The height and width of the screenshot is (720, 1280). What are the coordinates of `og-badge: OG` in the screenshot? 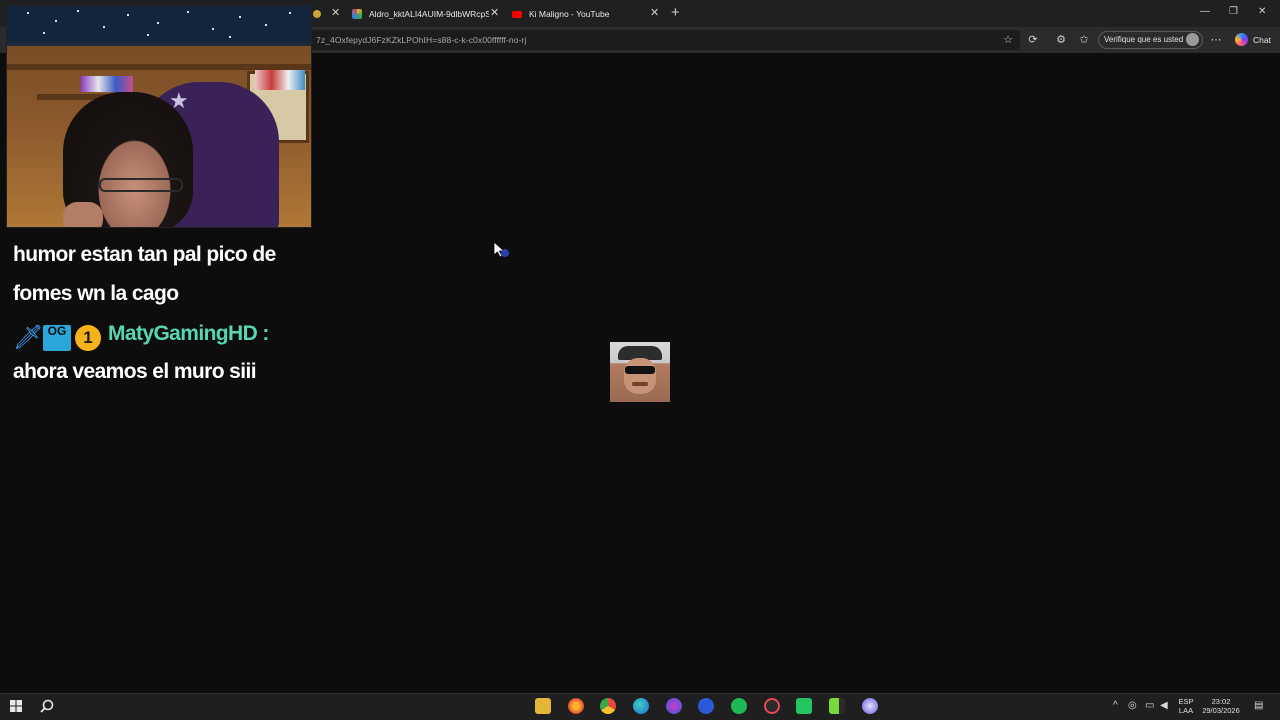 It's located at (57, 338).